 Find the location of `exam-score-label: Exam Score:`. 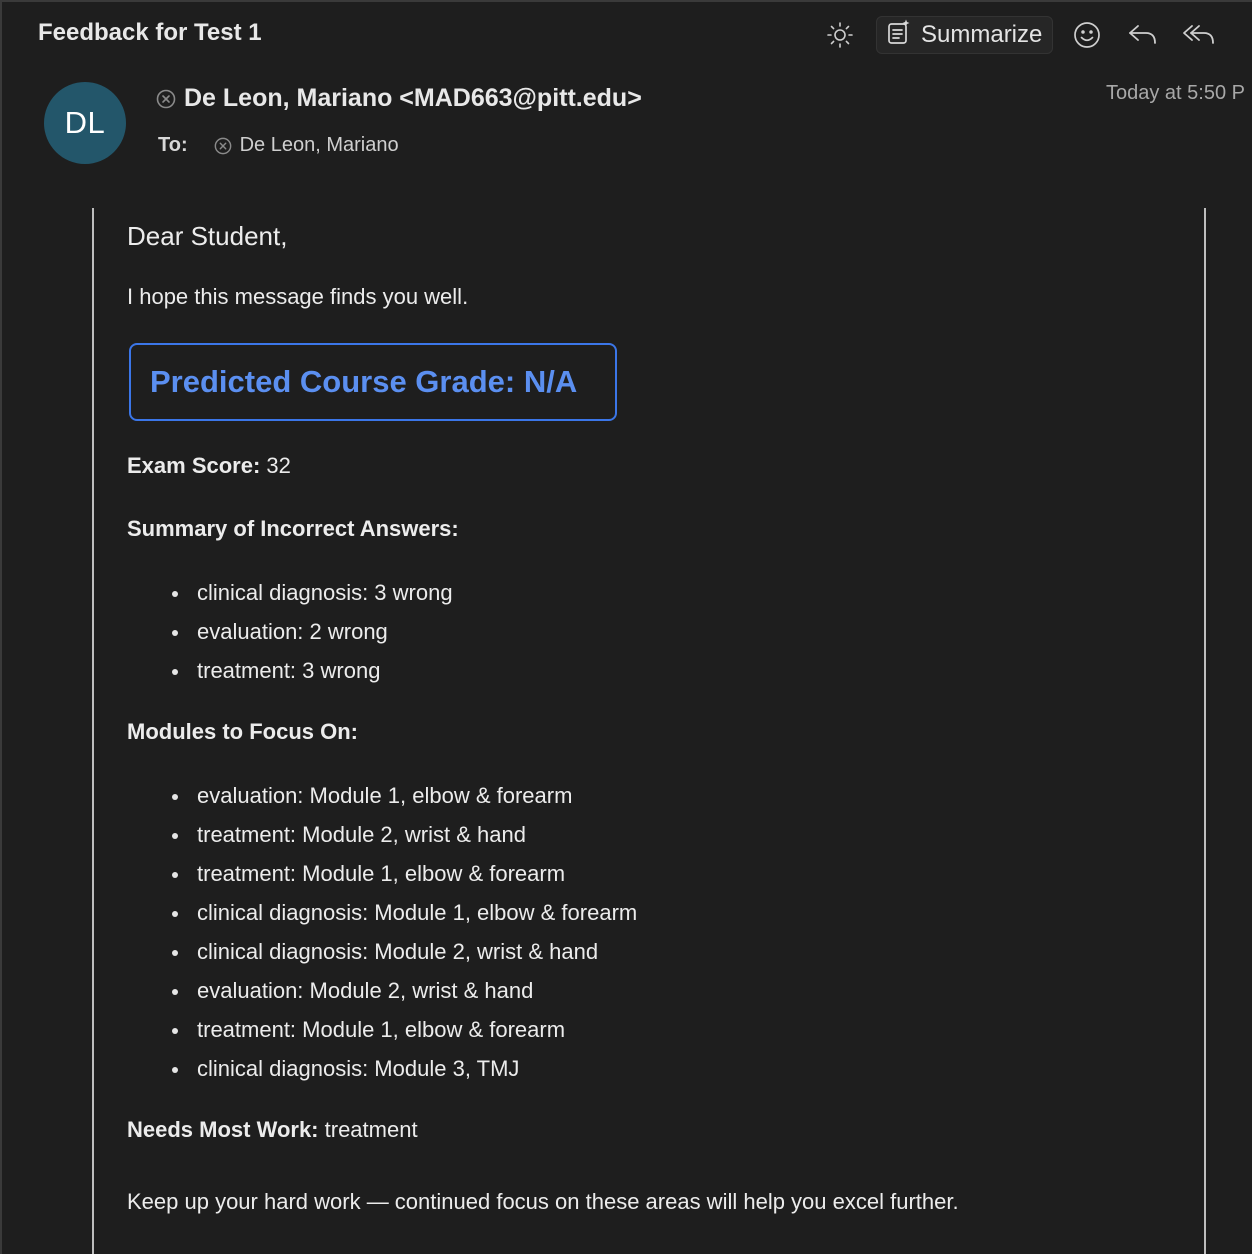

exam-score-label: Exam Score: is located at coordinates (194, 465).